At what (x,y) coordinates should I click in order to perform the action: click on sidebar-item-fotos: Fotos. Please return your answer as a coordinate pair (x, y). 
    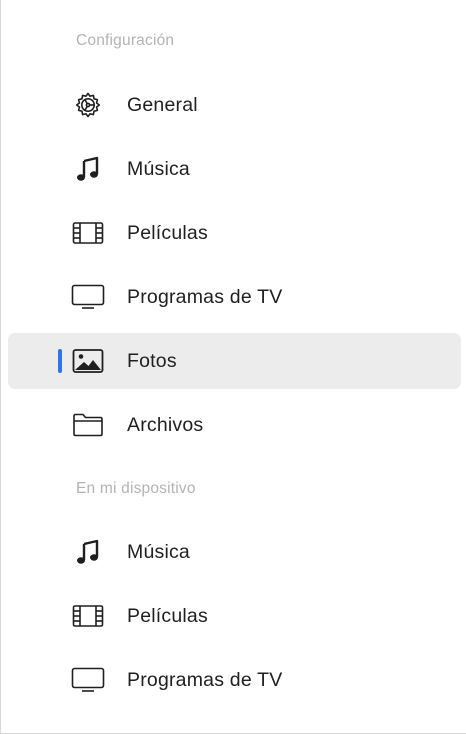
    Looking at the image, I should click on (234, 361).